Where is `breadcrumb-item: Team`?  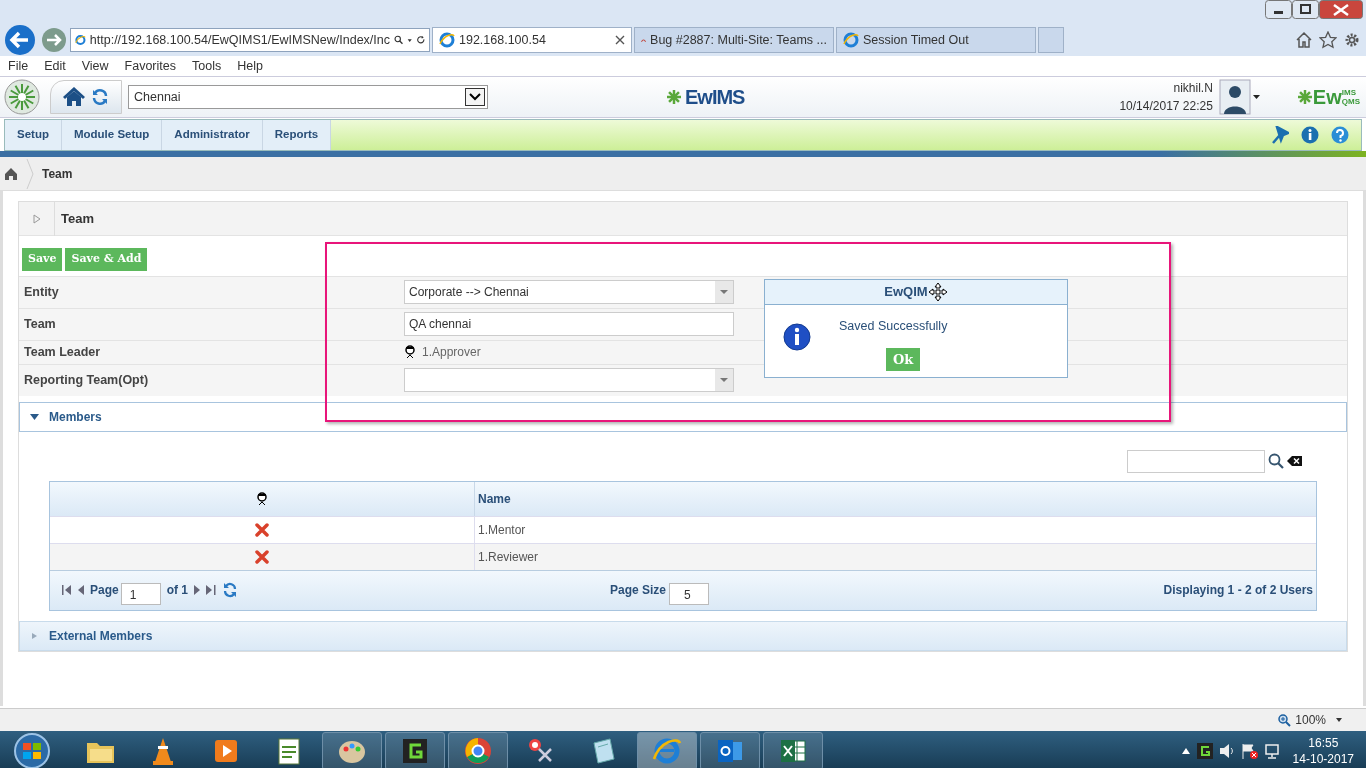 breadcrumb-item: Team is located at coordinates (57, 174).